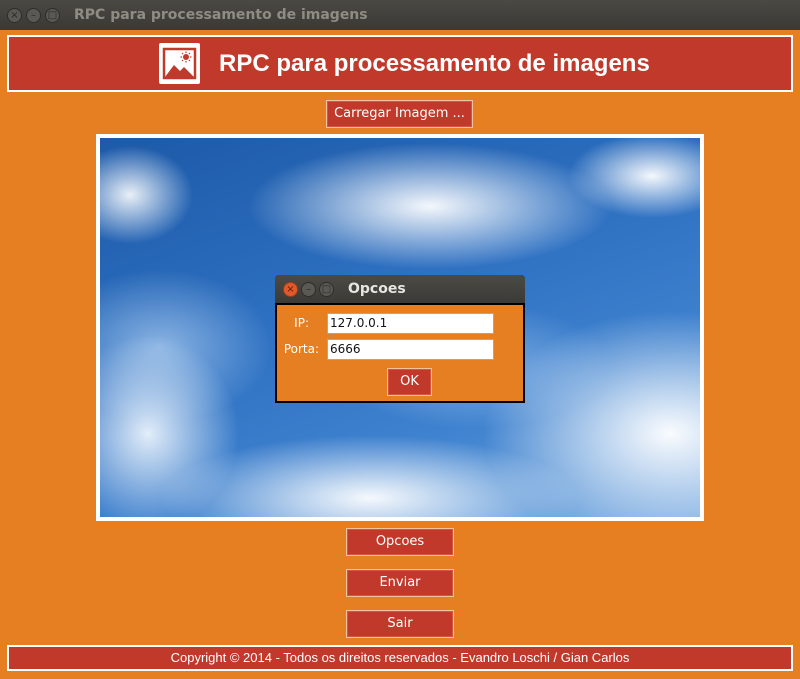 This screenshot has height=679, width=800. I want to click on window-title: RPC para processamento de imagens, so click(221, 15).